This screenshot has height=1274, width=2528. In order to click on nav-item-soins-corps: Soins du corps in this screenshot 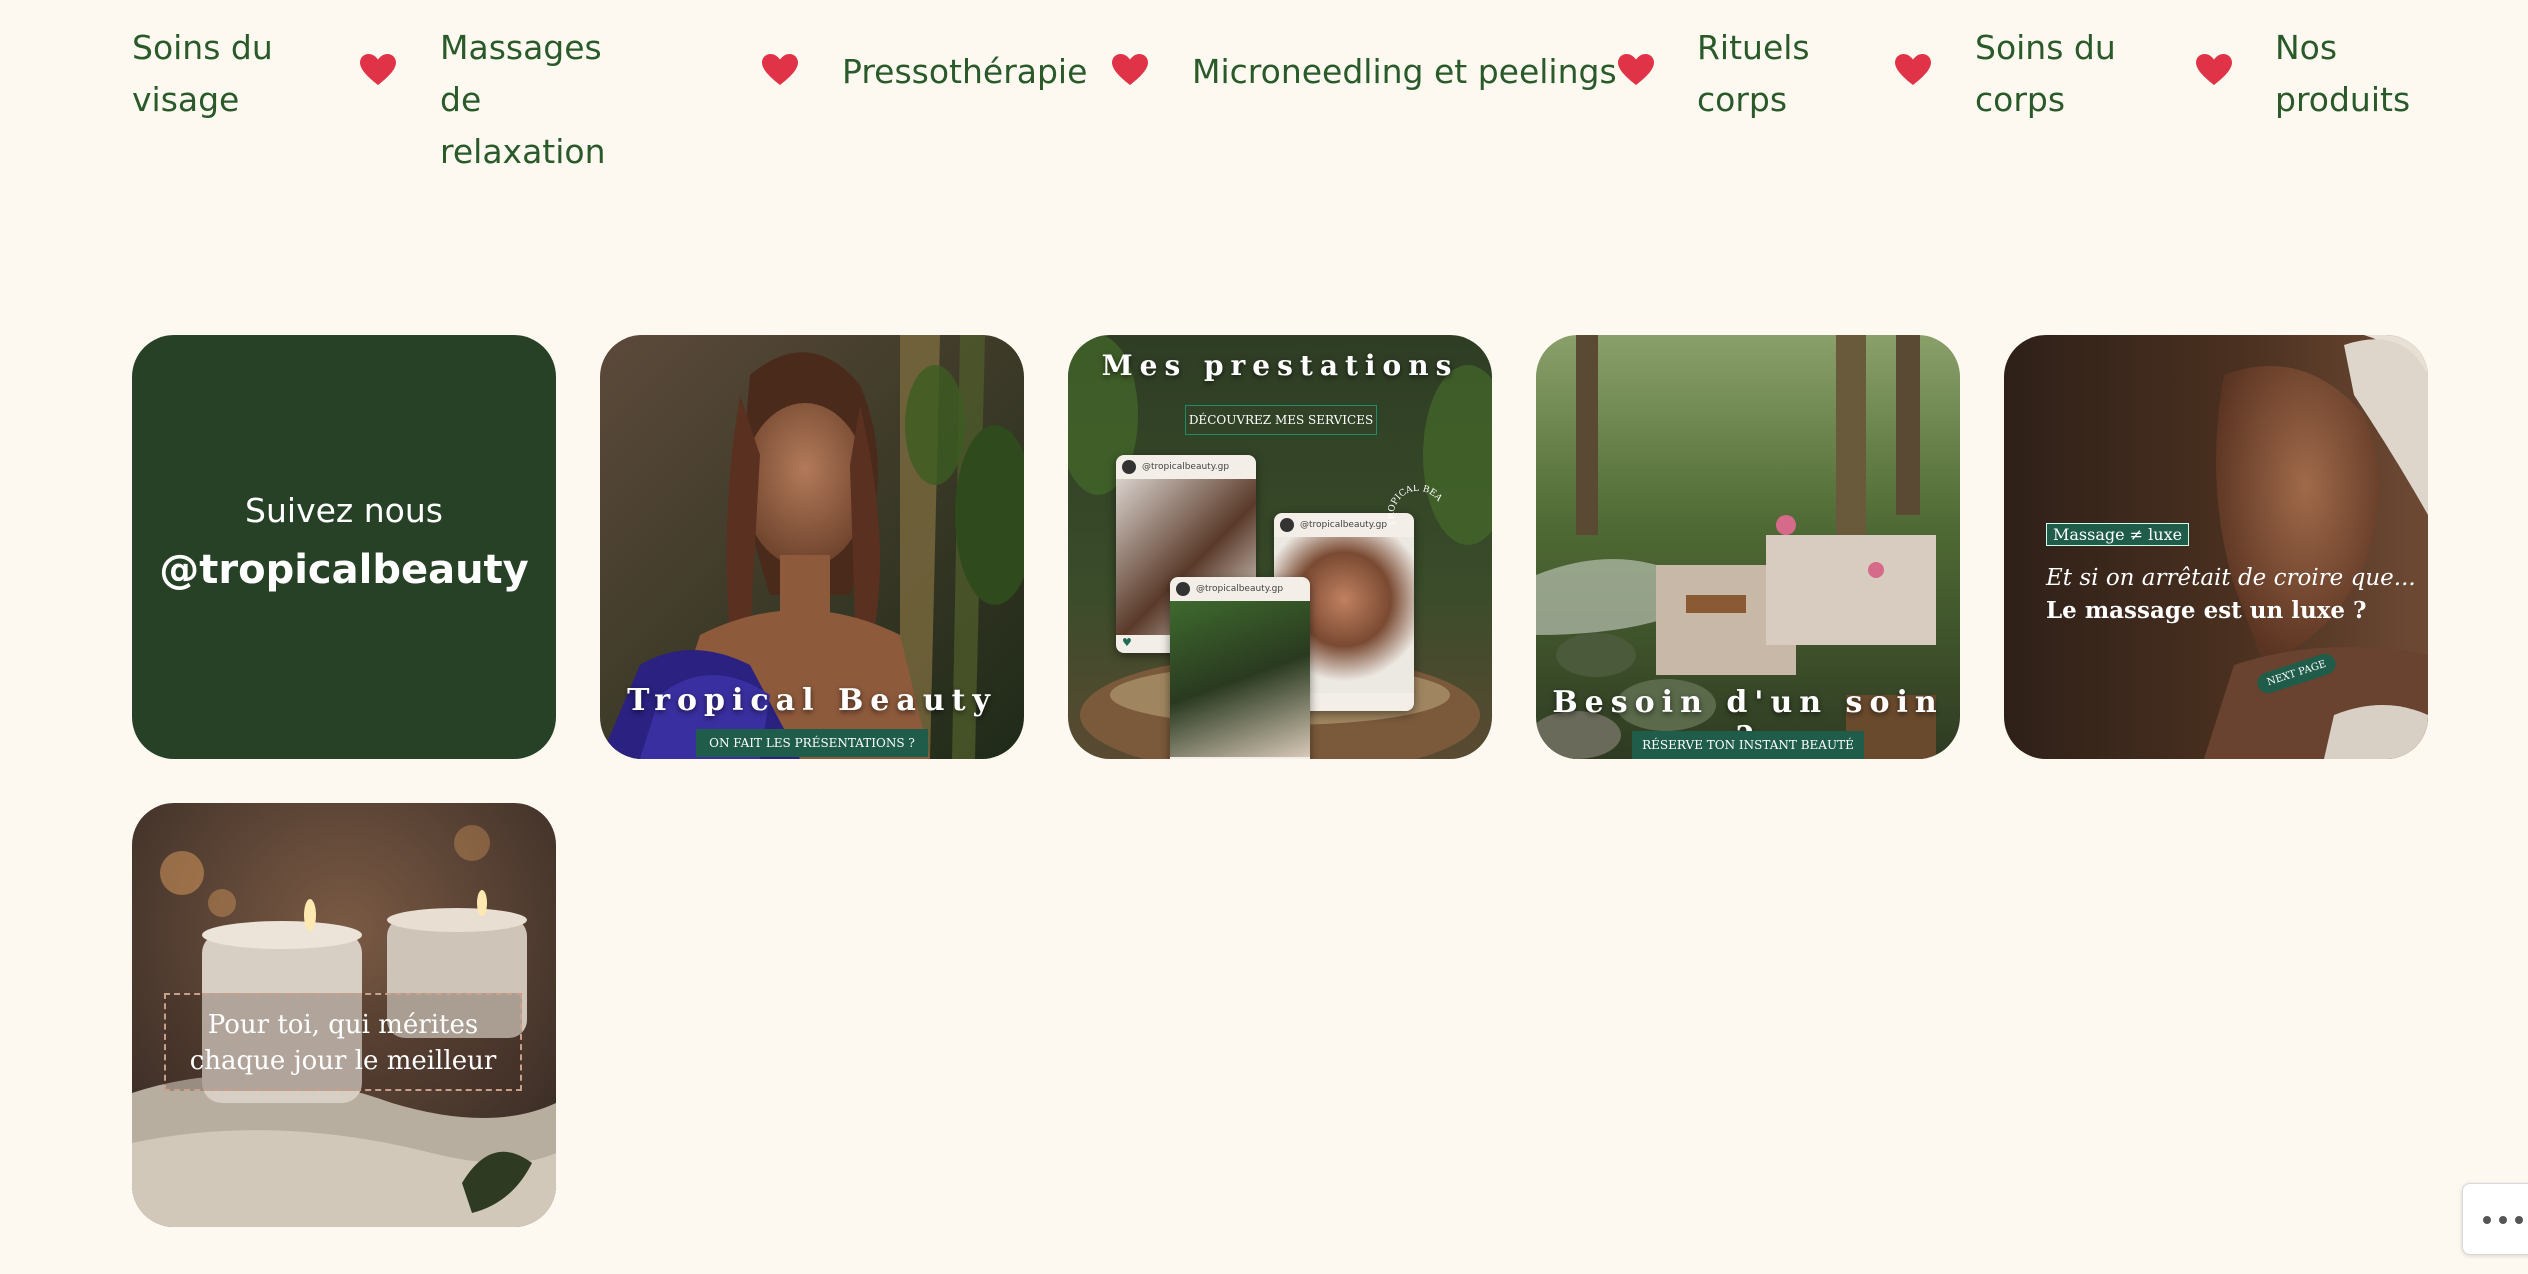, I will do `click(2050, 74)`.